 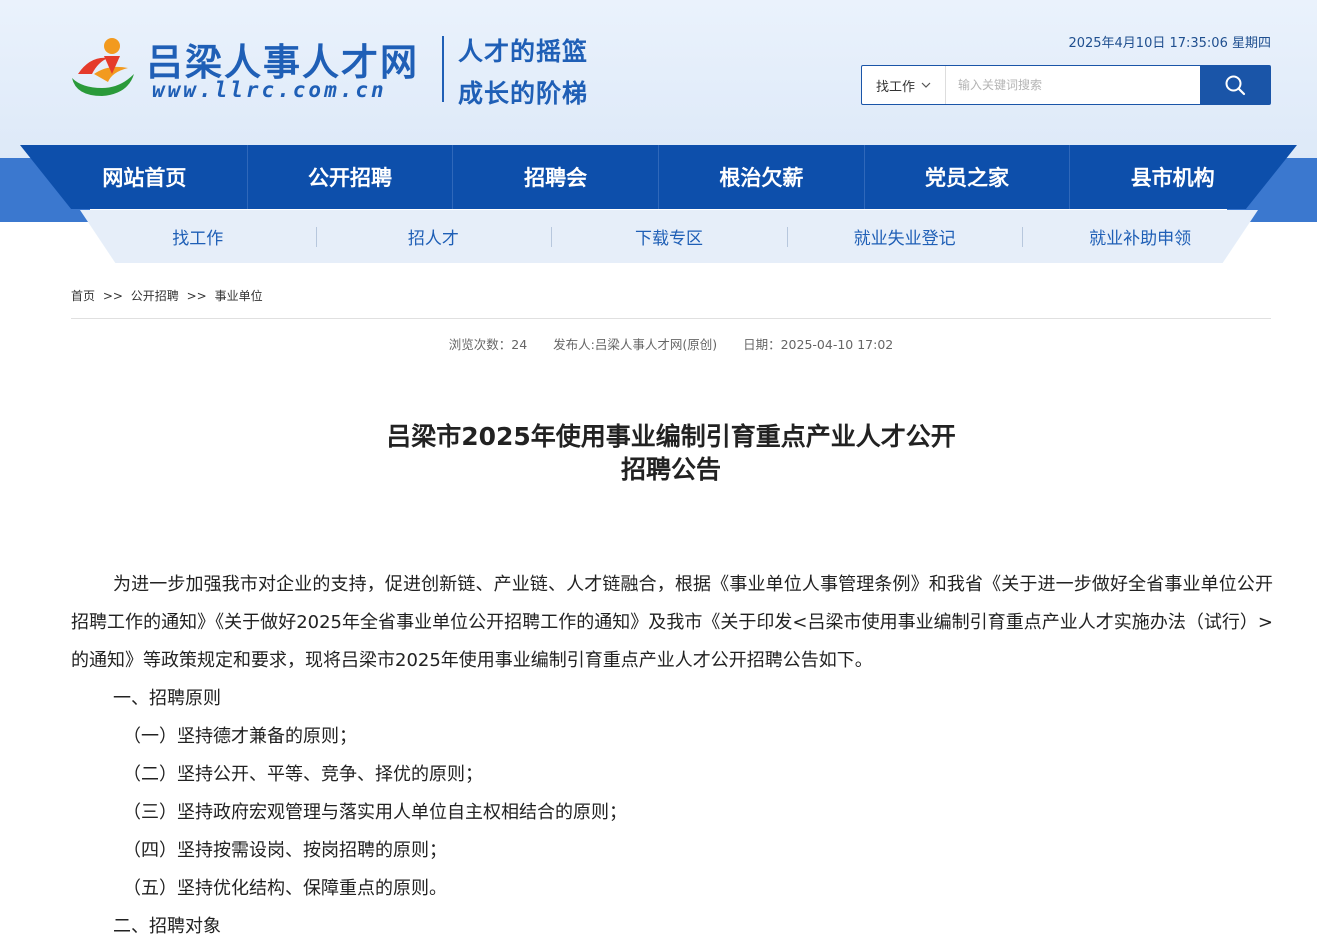 I want to click on breadcrumb-home: 首页, so click(x=83, y=296).